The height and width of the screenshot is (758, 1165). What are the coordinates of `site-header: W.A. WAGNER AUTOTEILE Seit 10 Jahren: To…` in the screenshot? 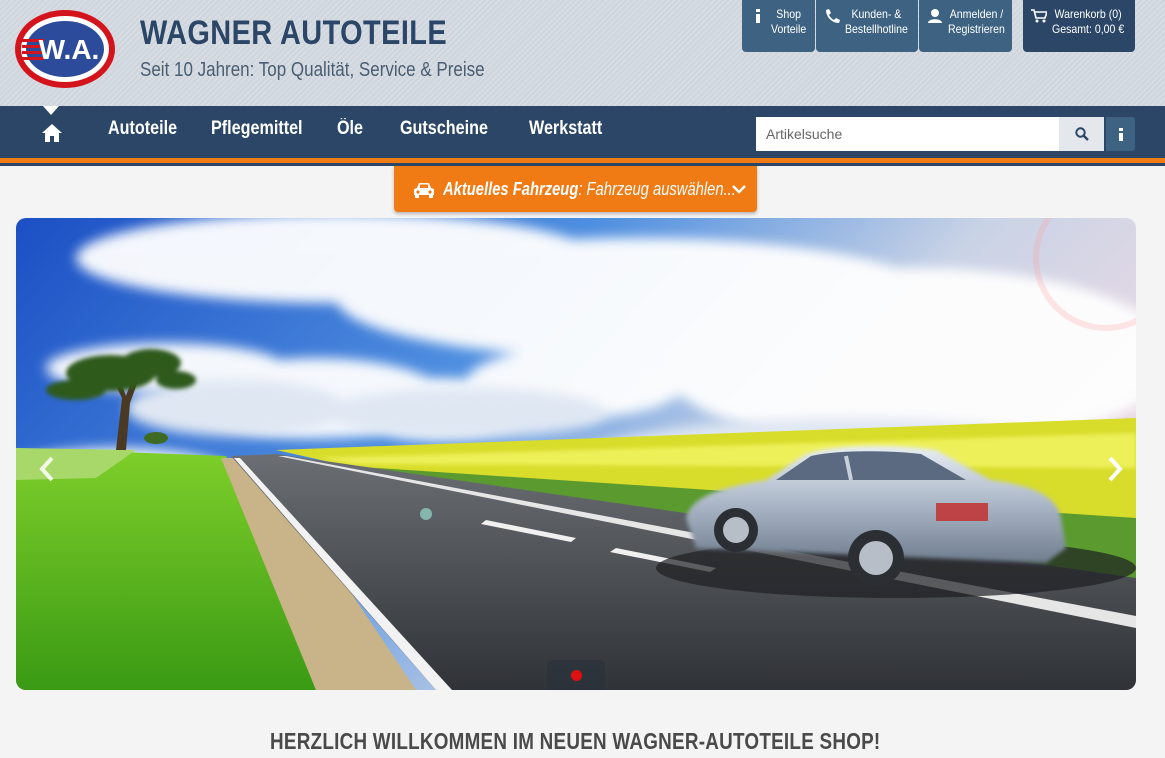 It's located at (582, 53).